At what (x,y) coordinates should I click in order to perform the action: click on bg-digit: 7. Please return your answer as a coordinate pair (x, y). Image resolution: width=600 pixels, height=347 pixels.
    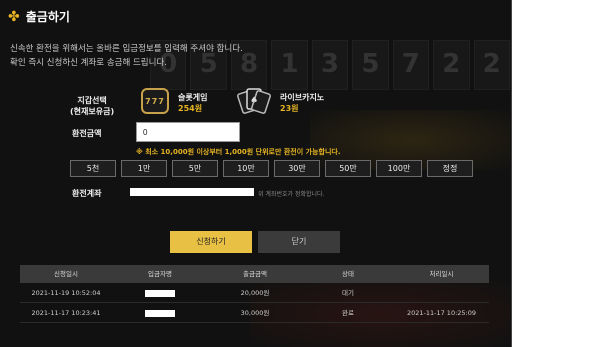
    Looking at the image, I should click on (411, 65).